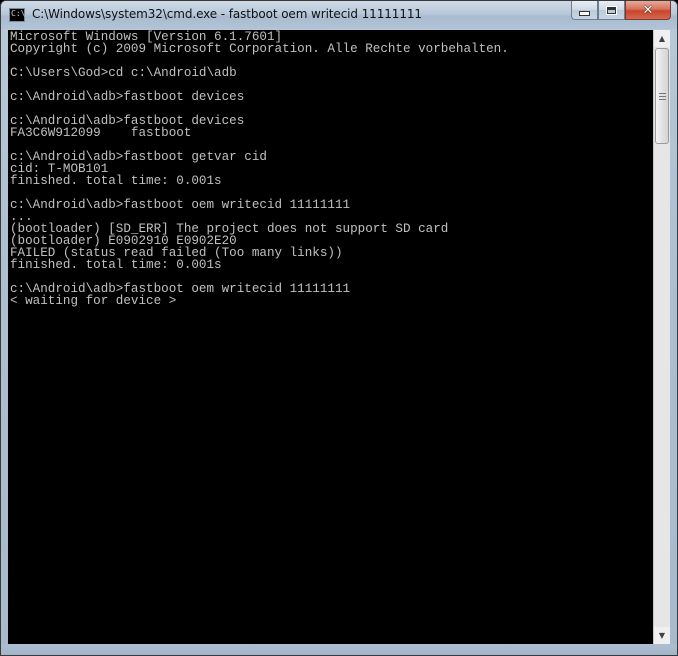 The height and width of the screenshot is (656, 678). I want to click on grip-icon, so click(662, 96).